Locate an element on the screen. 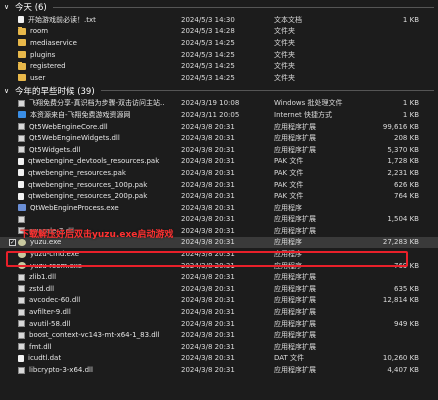 The width and height of the screenshot is (438, 400). file-name: 开始游戏前必读！.txt is located at coordinates (62, 19).